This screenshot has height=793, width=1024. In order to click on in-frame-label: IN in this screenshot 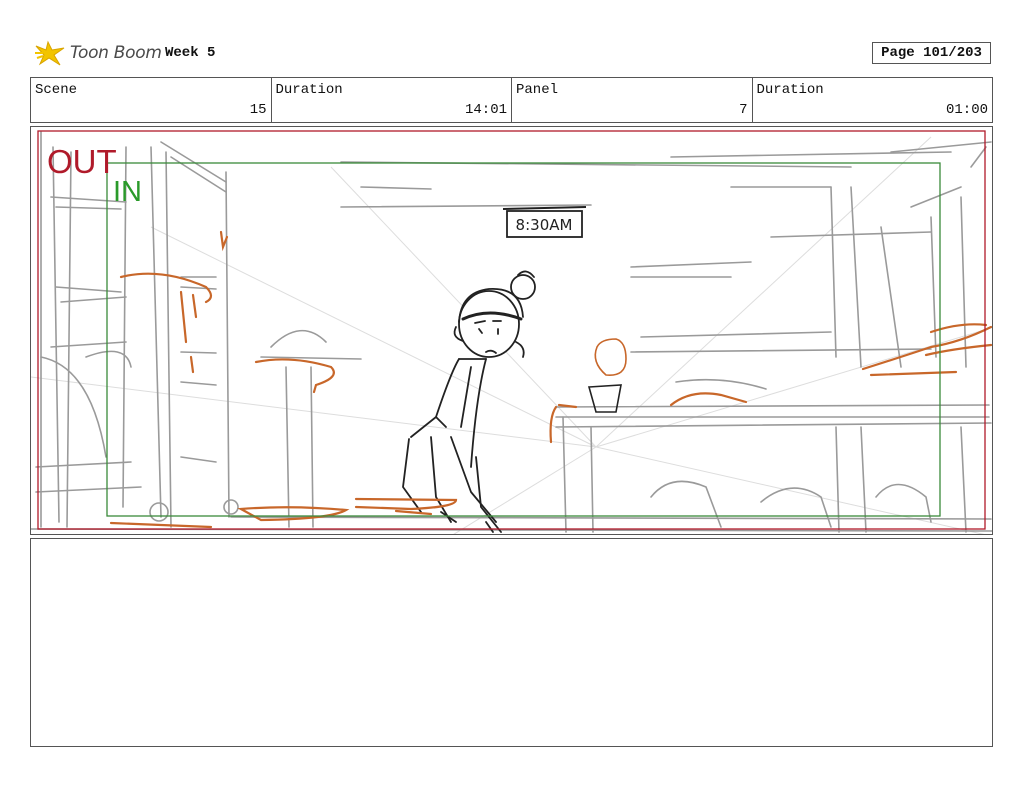, I will do `click(127, 192)`.